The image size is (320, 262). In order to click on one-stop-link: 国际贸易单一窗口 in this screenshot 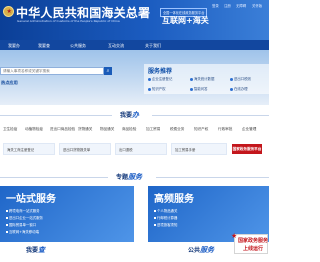, I will do `click(21, 224)`.